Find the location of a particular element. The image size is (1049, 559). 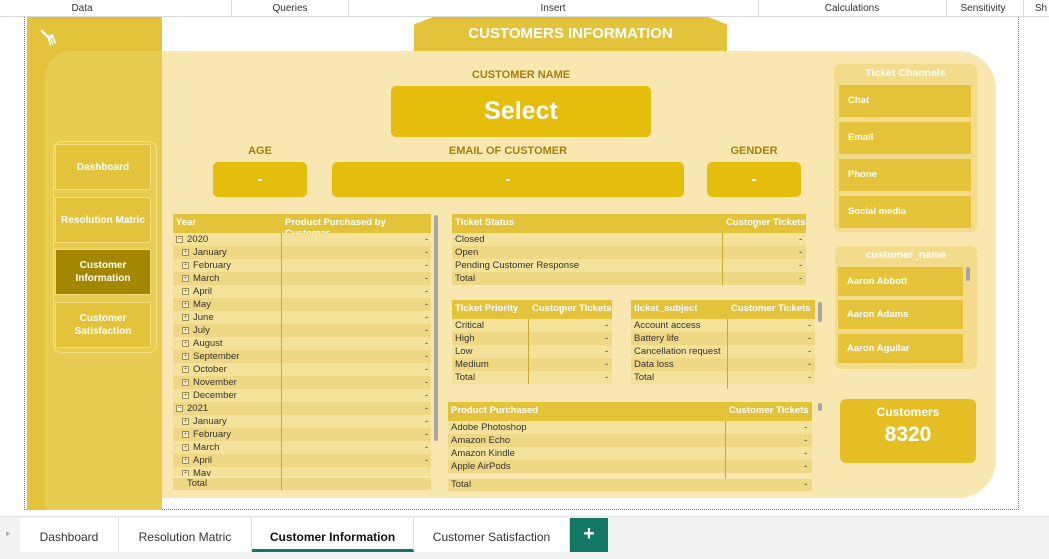

add-page-button: + is located at coordinates (589, 535).